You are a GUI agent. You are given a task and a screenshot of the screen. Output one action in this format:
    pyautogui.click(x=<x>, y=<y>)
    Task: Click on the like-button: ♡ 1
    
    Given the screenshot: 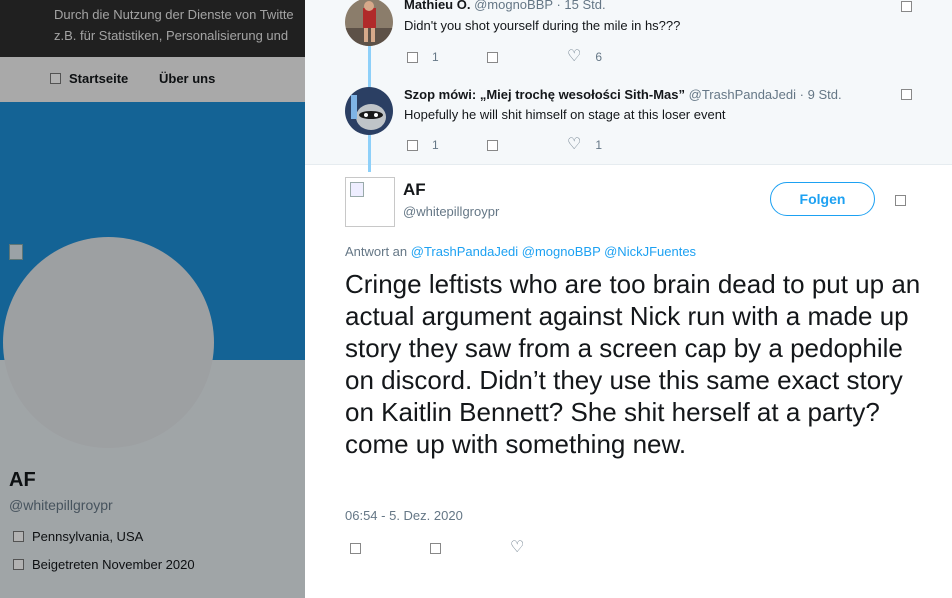 What is the action you would take?
    pyautogui.click(x=584, y=145)
    